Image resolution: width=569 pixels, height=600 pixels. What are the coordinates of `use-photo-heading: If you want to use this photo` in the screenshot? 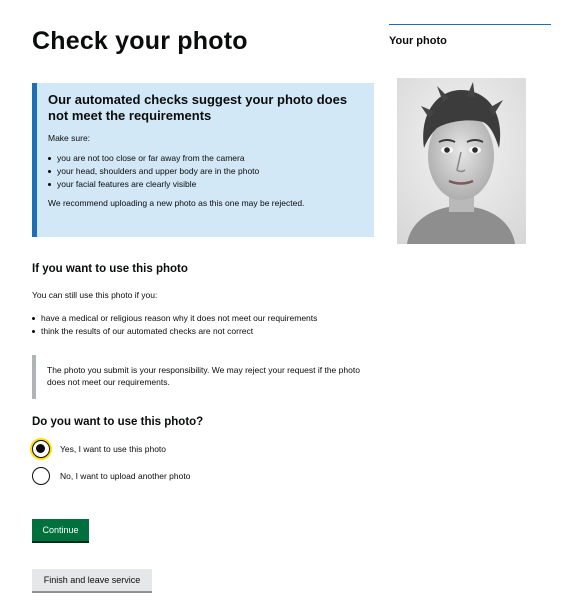 It's located at (110, 269).